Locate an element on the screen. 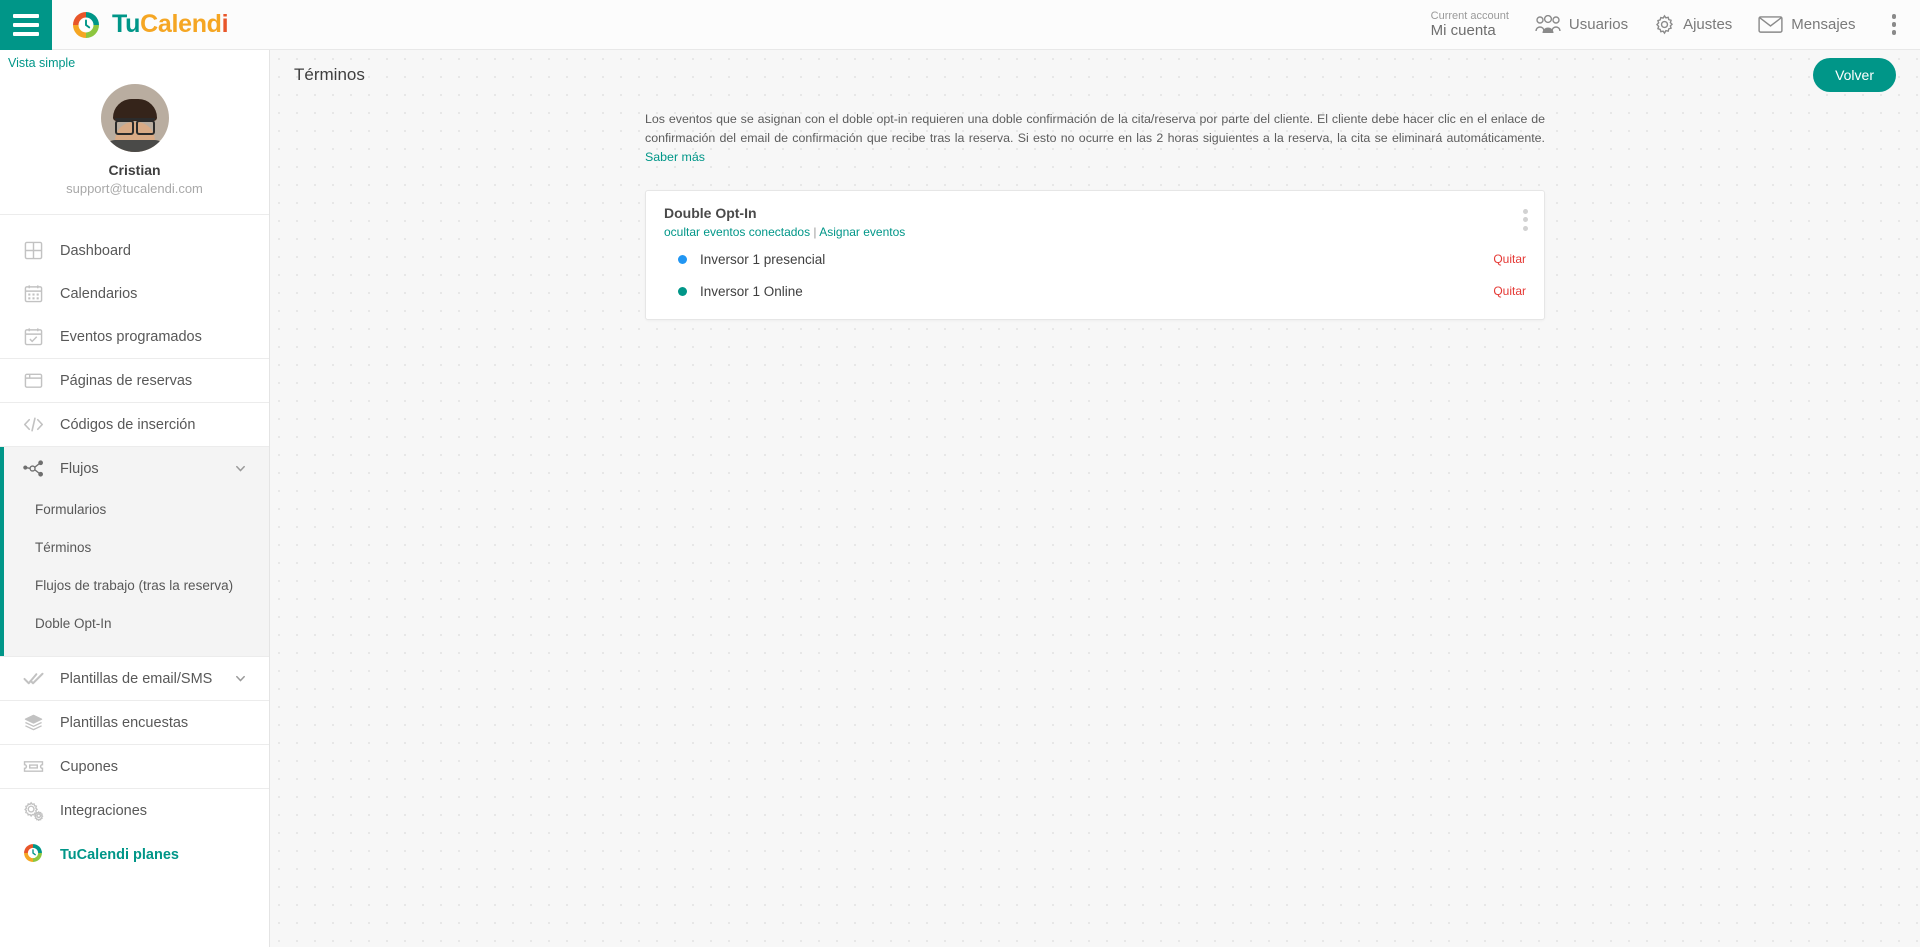  nav-ajustes: Ajustes is located at coordinates (1693, 24).